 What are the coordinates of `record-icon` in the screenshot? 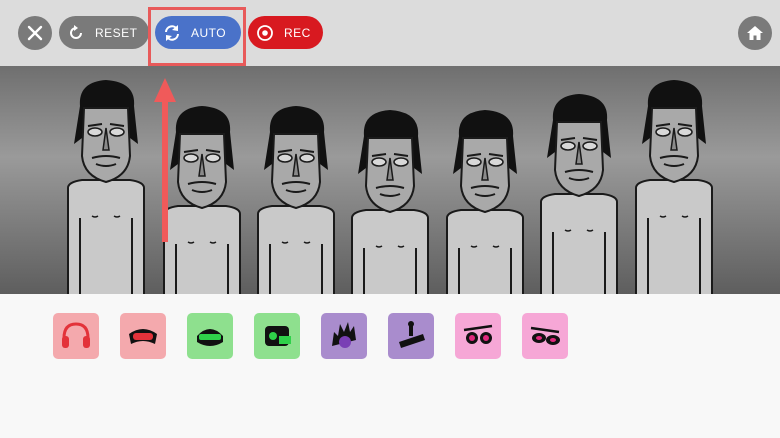 It's located at (265, 33).